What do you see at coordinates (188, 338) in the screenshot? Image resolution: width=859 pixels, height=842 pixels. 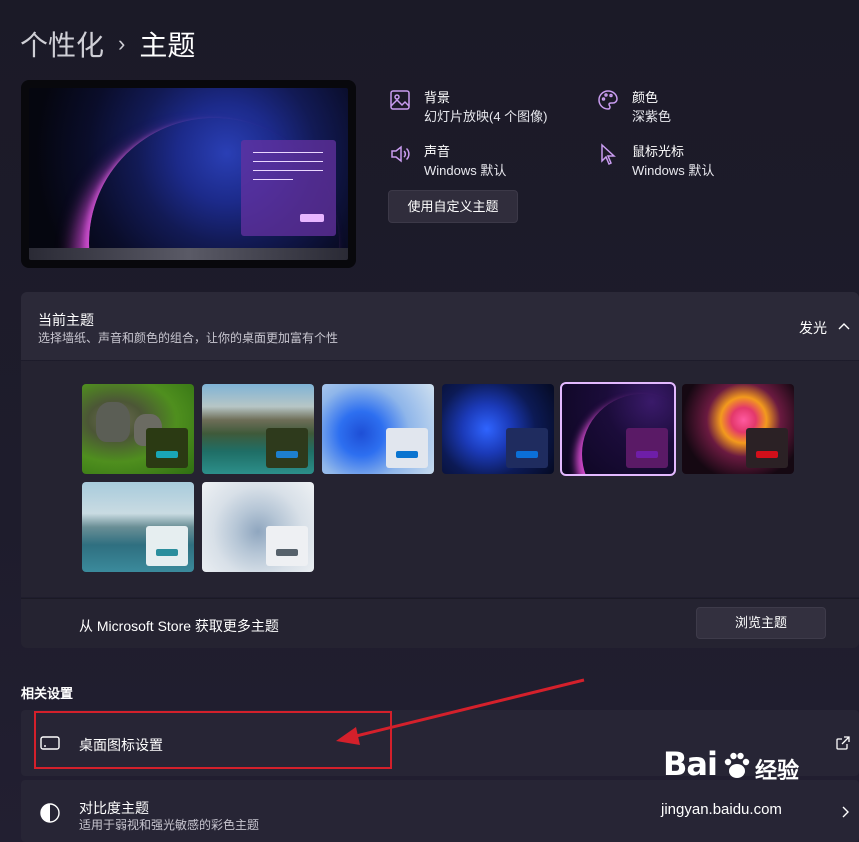 I see `current-theme-subtitle: 选择墙纸、声音和颜色的组合，让你的桌面更加富有个性` at bounding box center [188, 338].